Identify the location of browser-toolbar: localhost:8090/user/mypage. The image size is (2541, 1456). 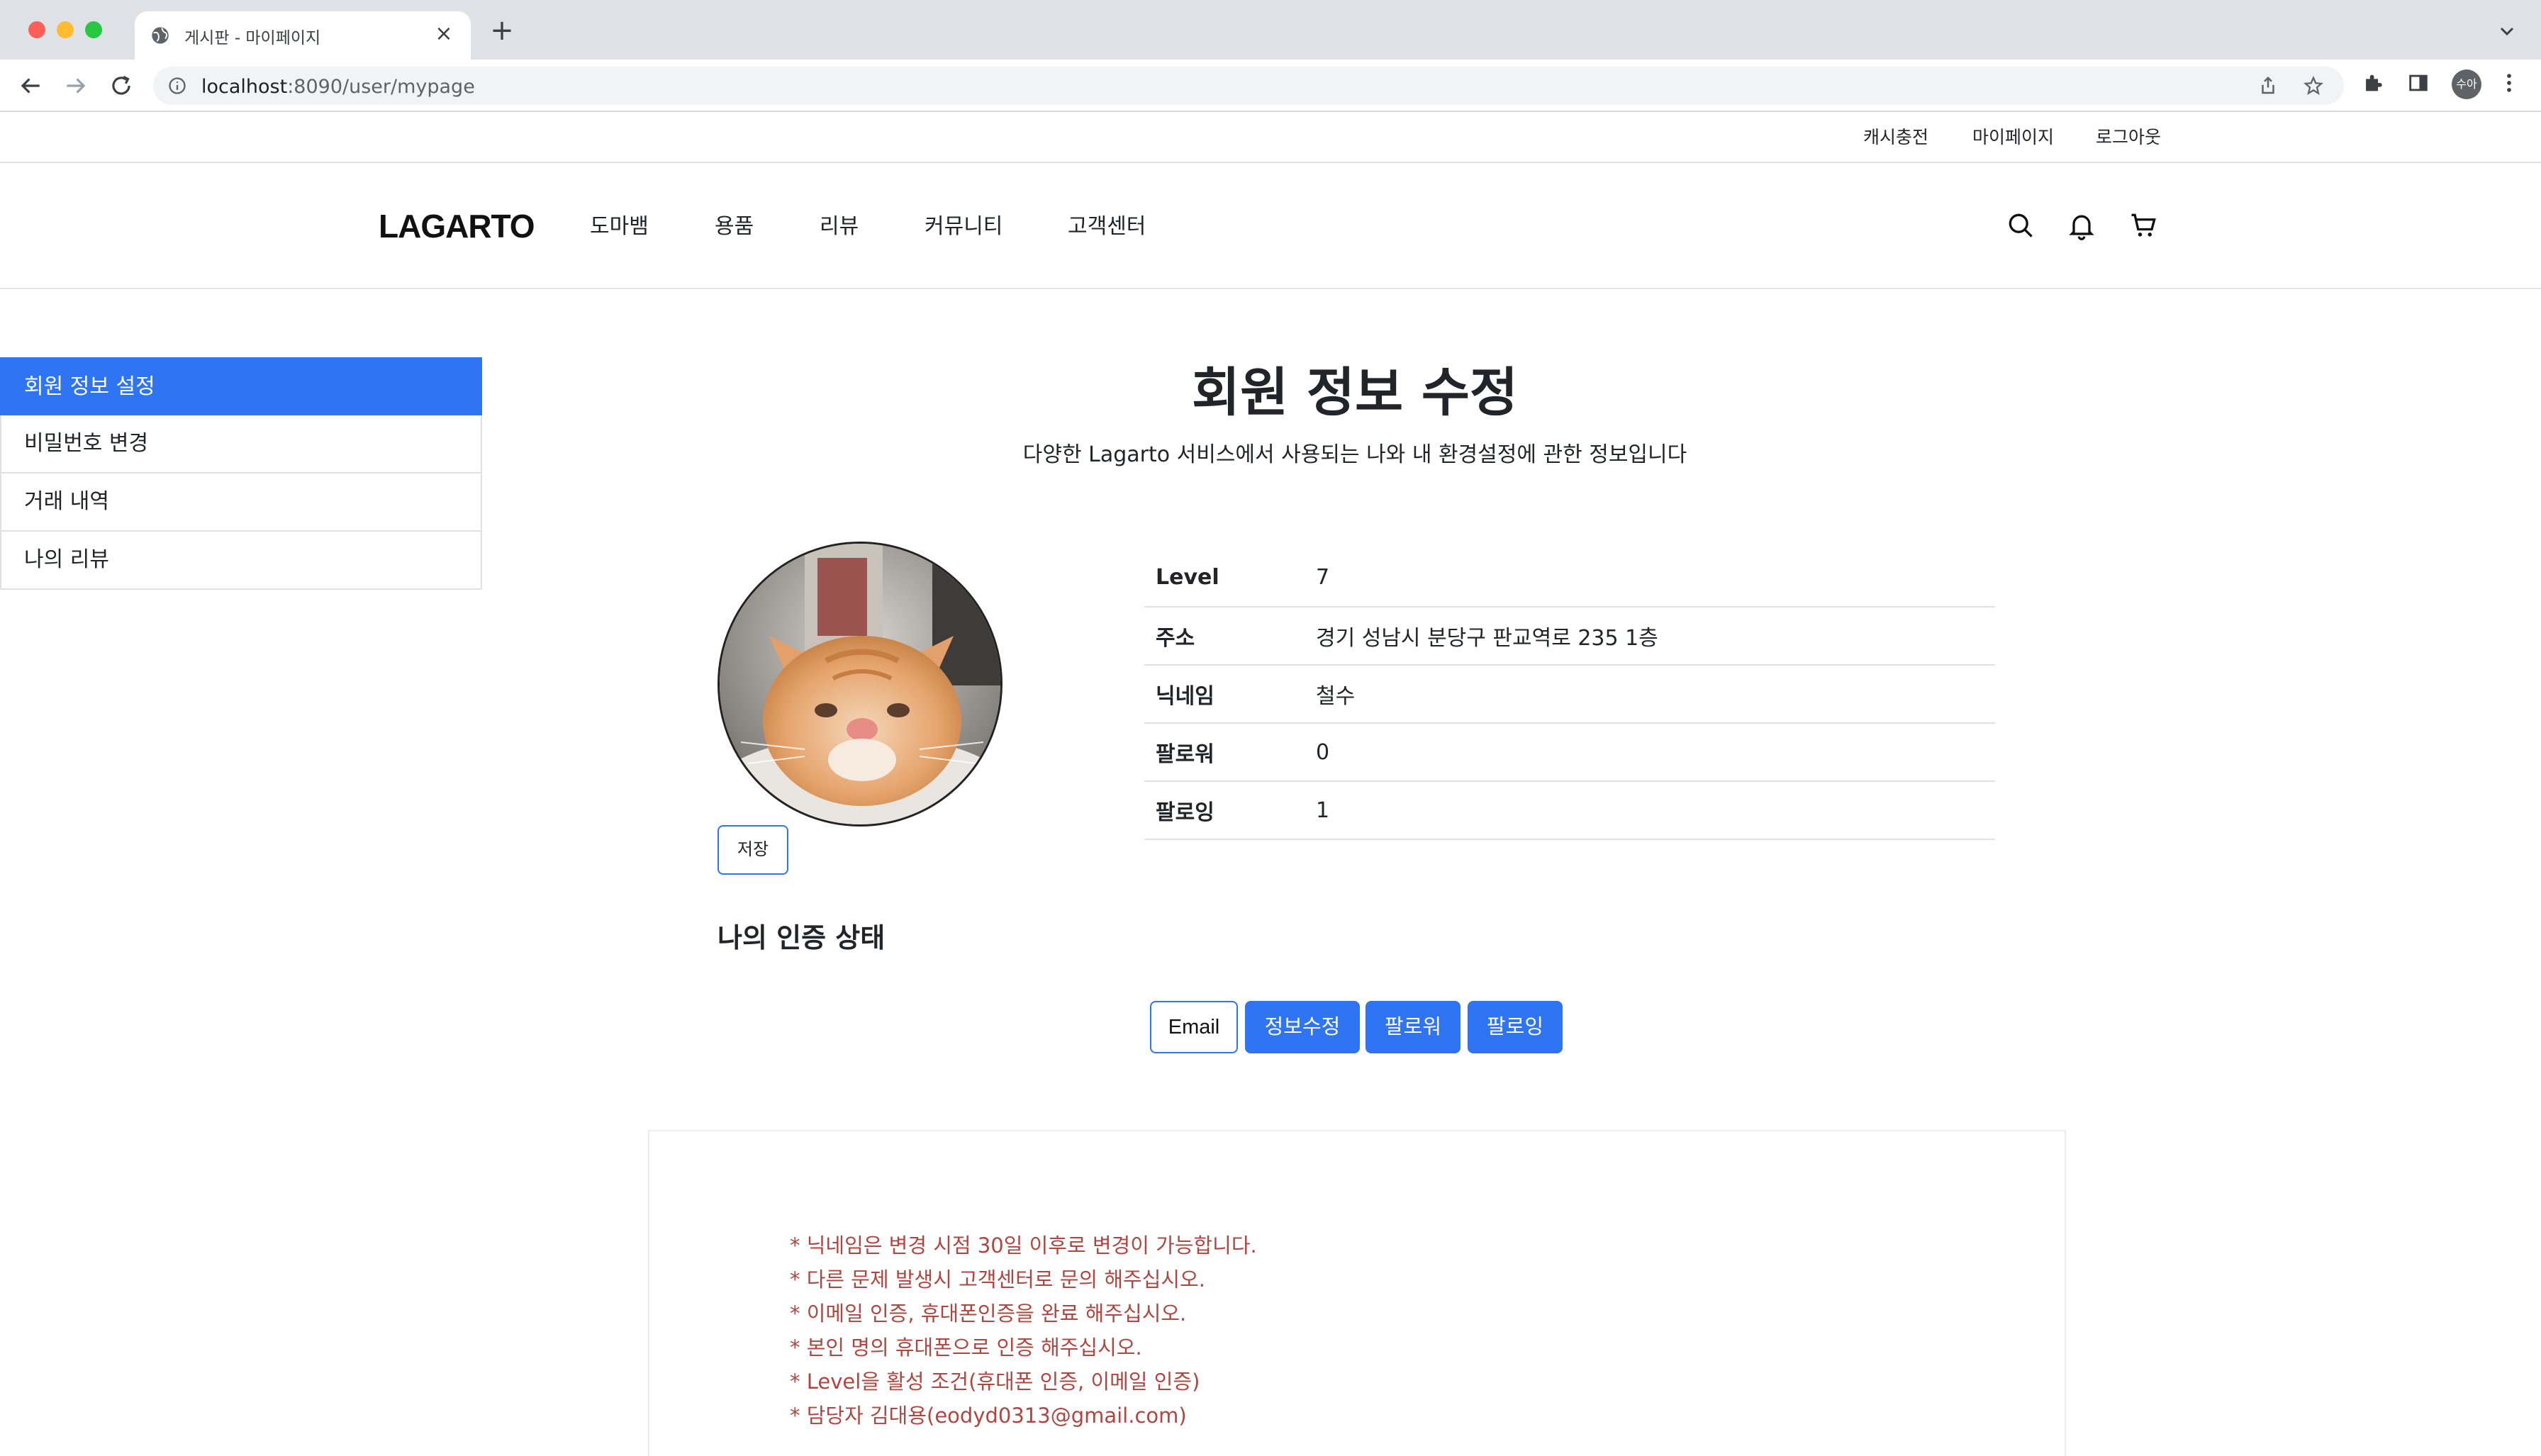
(1270, 86).